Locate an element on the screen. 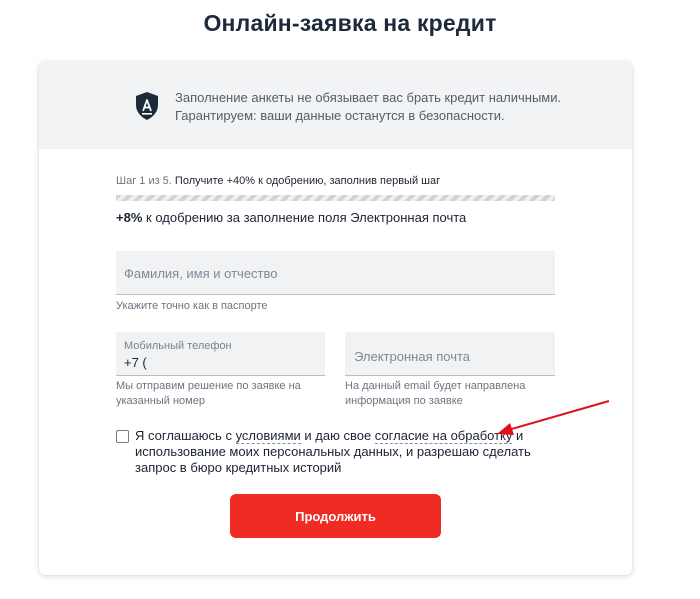  consent-checkbox is located at coordinates (122, 436).